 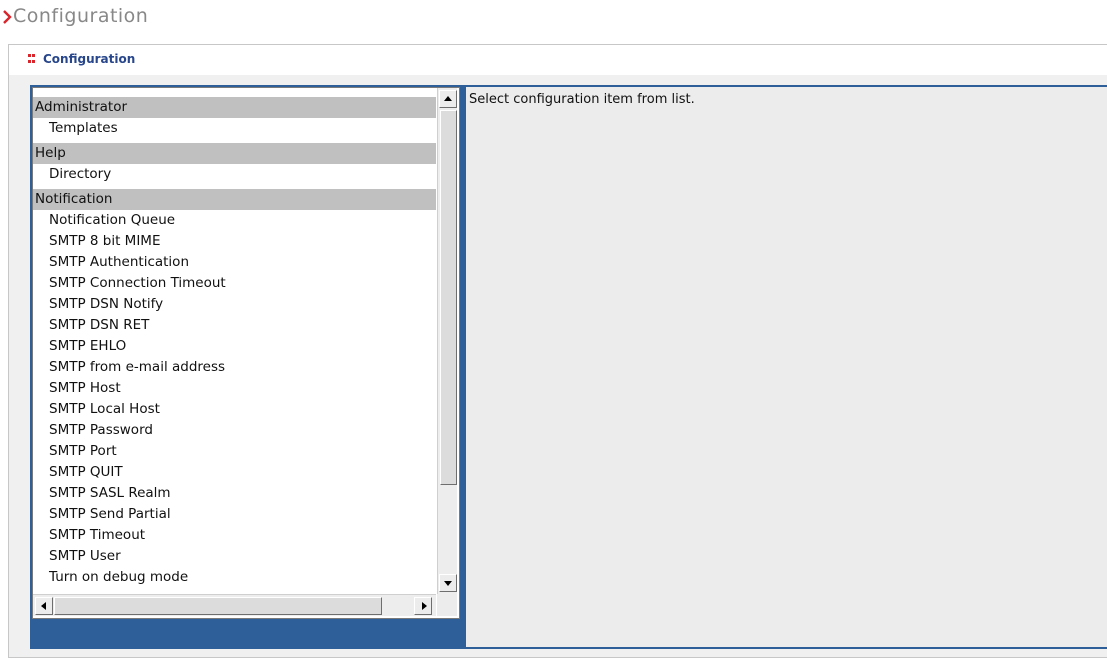 What do you see at coordinates (234, 174) in the screenshot?
I see `list-item: Directory` at bounding box center [234, 174].